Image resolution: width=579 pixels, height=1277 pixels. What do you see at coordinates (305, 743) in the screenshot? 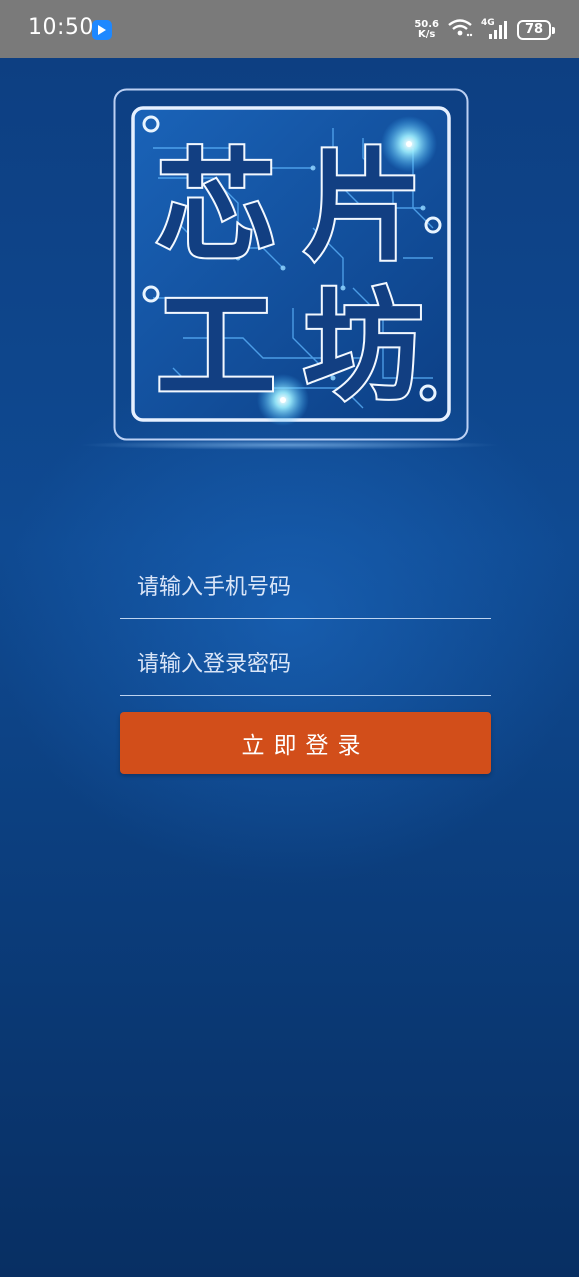
I see `login-button: 立即登录` at bounding box center [305, 743].